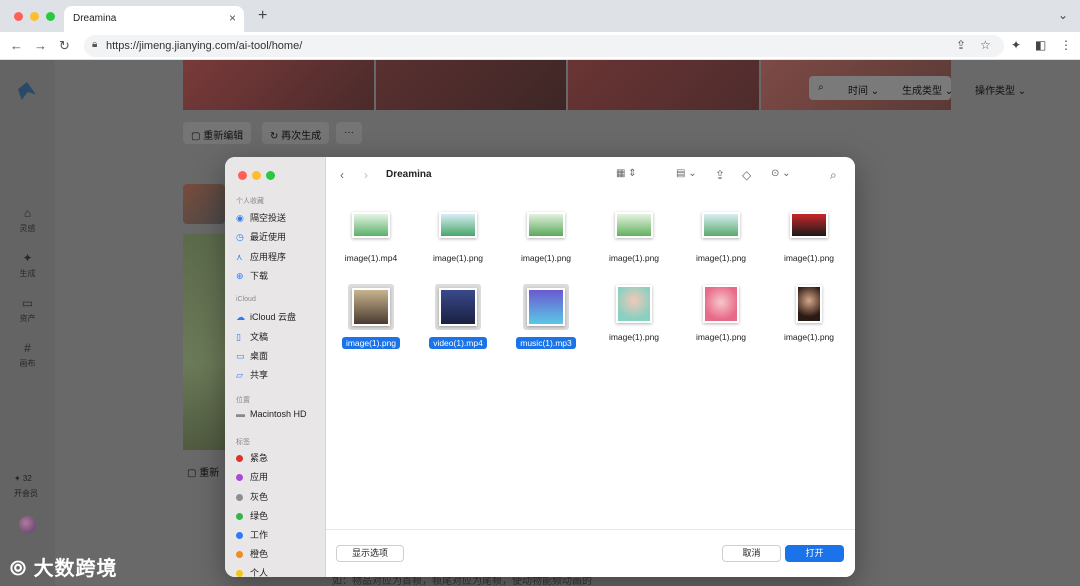 This screenshot has height=586, width=1080. Describe the element at coordinates (252, 275) in the screenshot. I see `sidebar-item-downloads: ⊕ 下载` at that location.